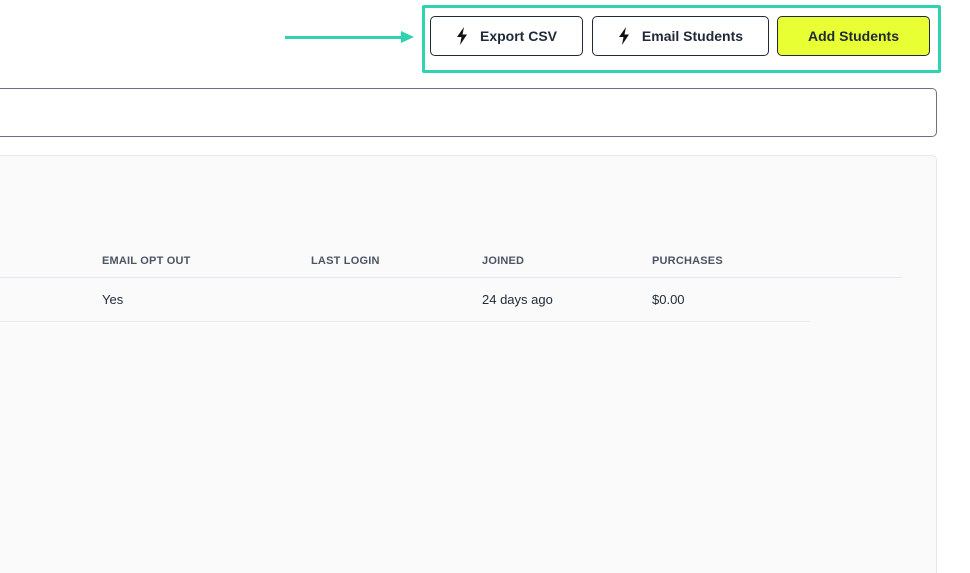 The image size is (970, 573). I want to click on export-csv-button: Export CSV, so click(506, 36).